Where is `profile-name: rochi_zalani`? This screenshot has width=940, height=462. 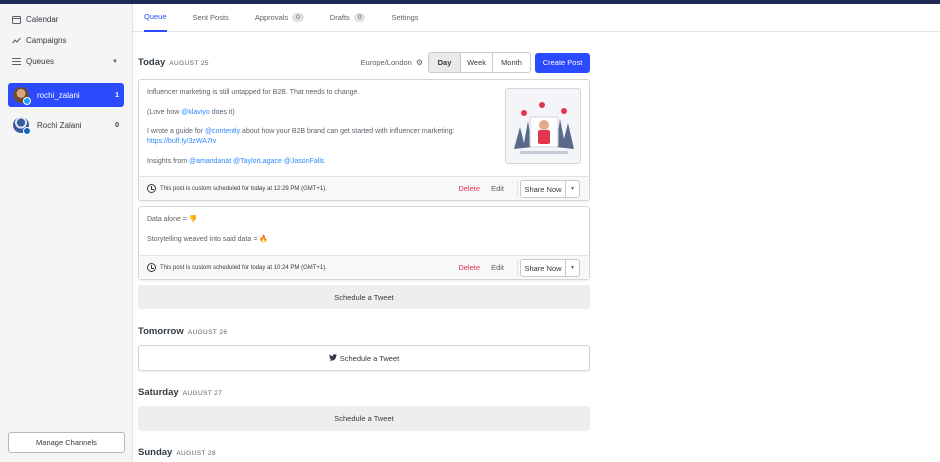 profile-name: rochi_zalani is located at coordinates (58, 95).